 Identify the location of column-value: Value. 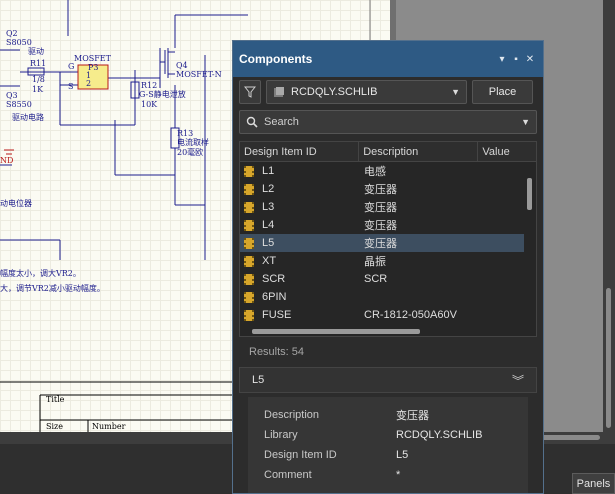
(507, 152).